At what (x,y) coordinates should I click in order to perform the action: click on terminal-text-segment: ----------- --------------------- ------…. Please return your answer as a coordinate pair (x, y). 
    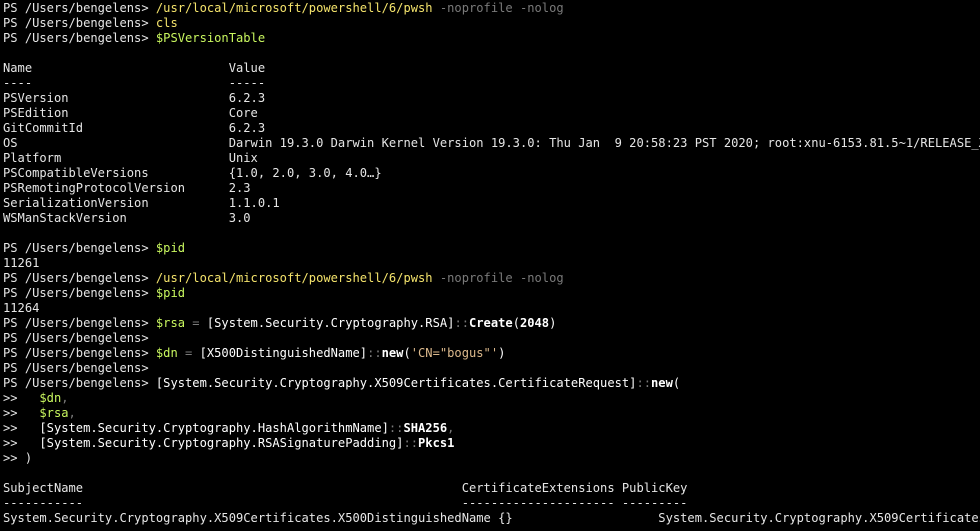
    Looking at the image, I should click on (345, 503).